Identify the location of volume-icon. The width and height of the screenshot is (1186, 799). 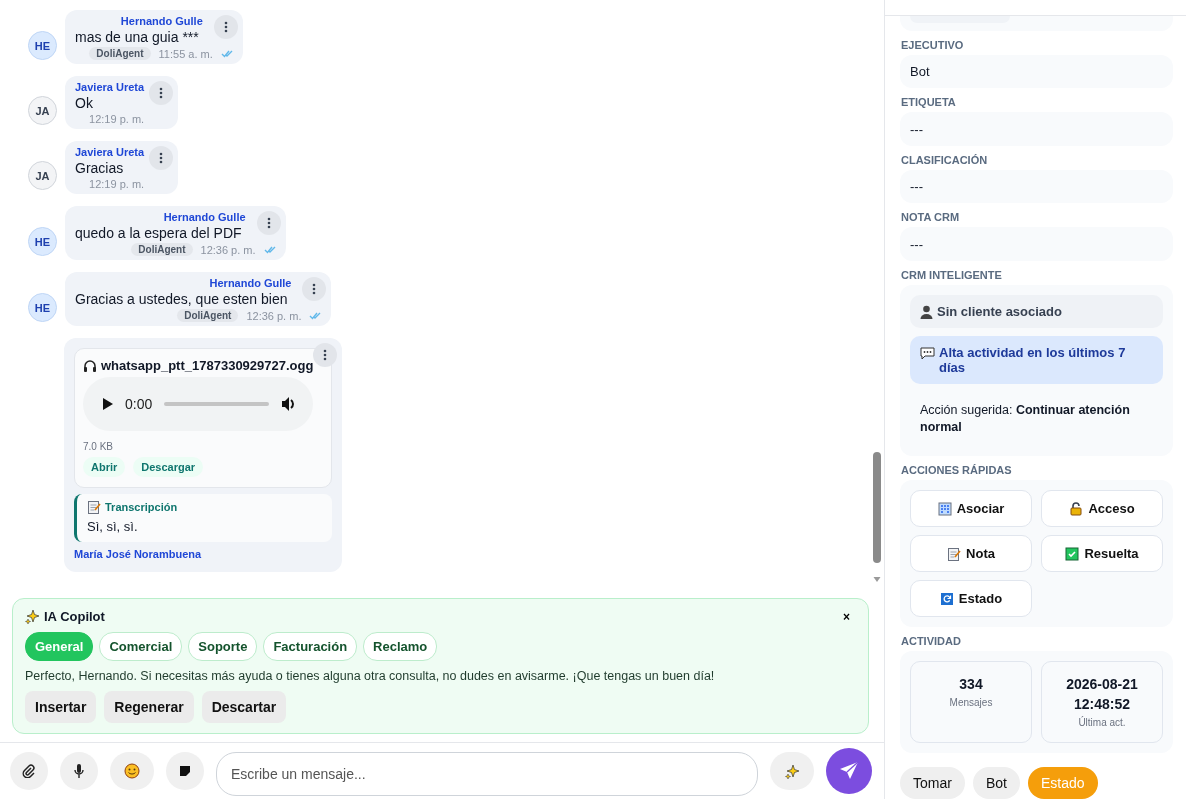
(289, 404).